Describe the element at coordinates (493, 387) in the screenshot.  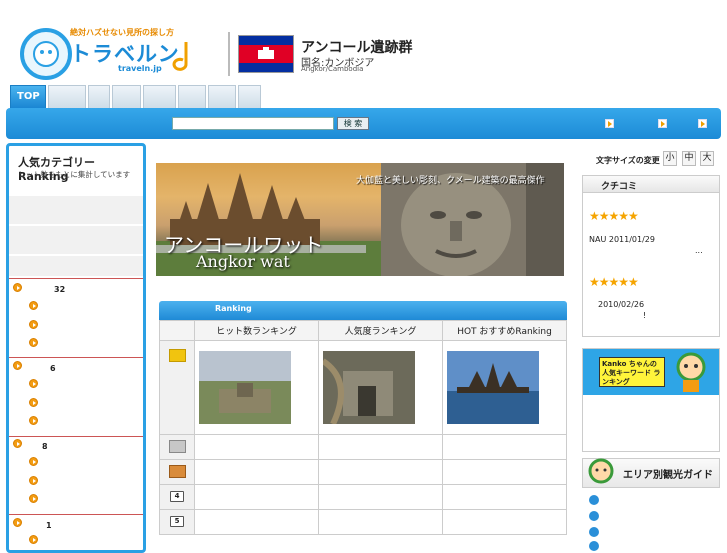
I see `angkor-sunset-image` at that location.